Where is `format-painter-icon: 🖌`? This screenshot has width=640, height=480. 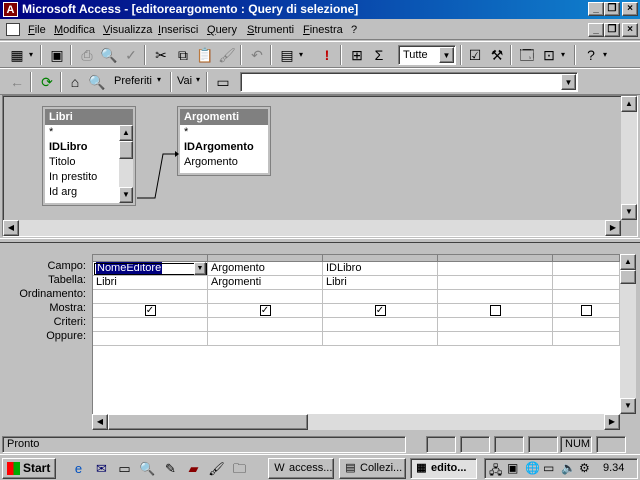 format-painter-icon: 🖌 is located at coordinates (227, 55).